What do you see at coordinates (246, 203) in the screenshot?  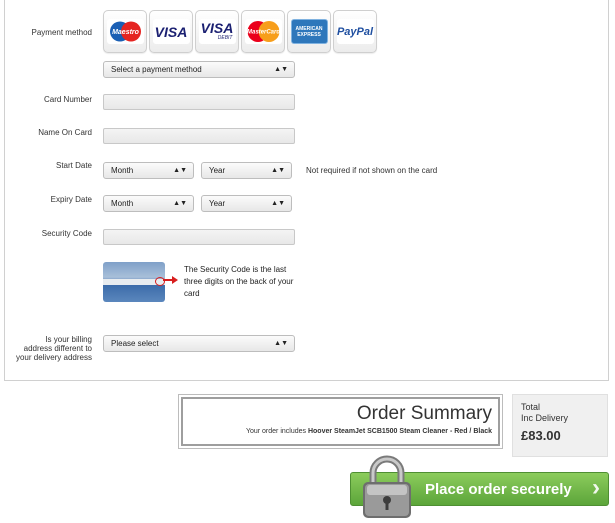 I see `expiry-year-select: Year ▲▼` at bounding box center [246, 203].